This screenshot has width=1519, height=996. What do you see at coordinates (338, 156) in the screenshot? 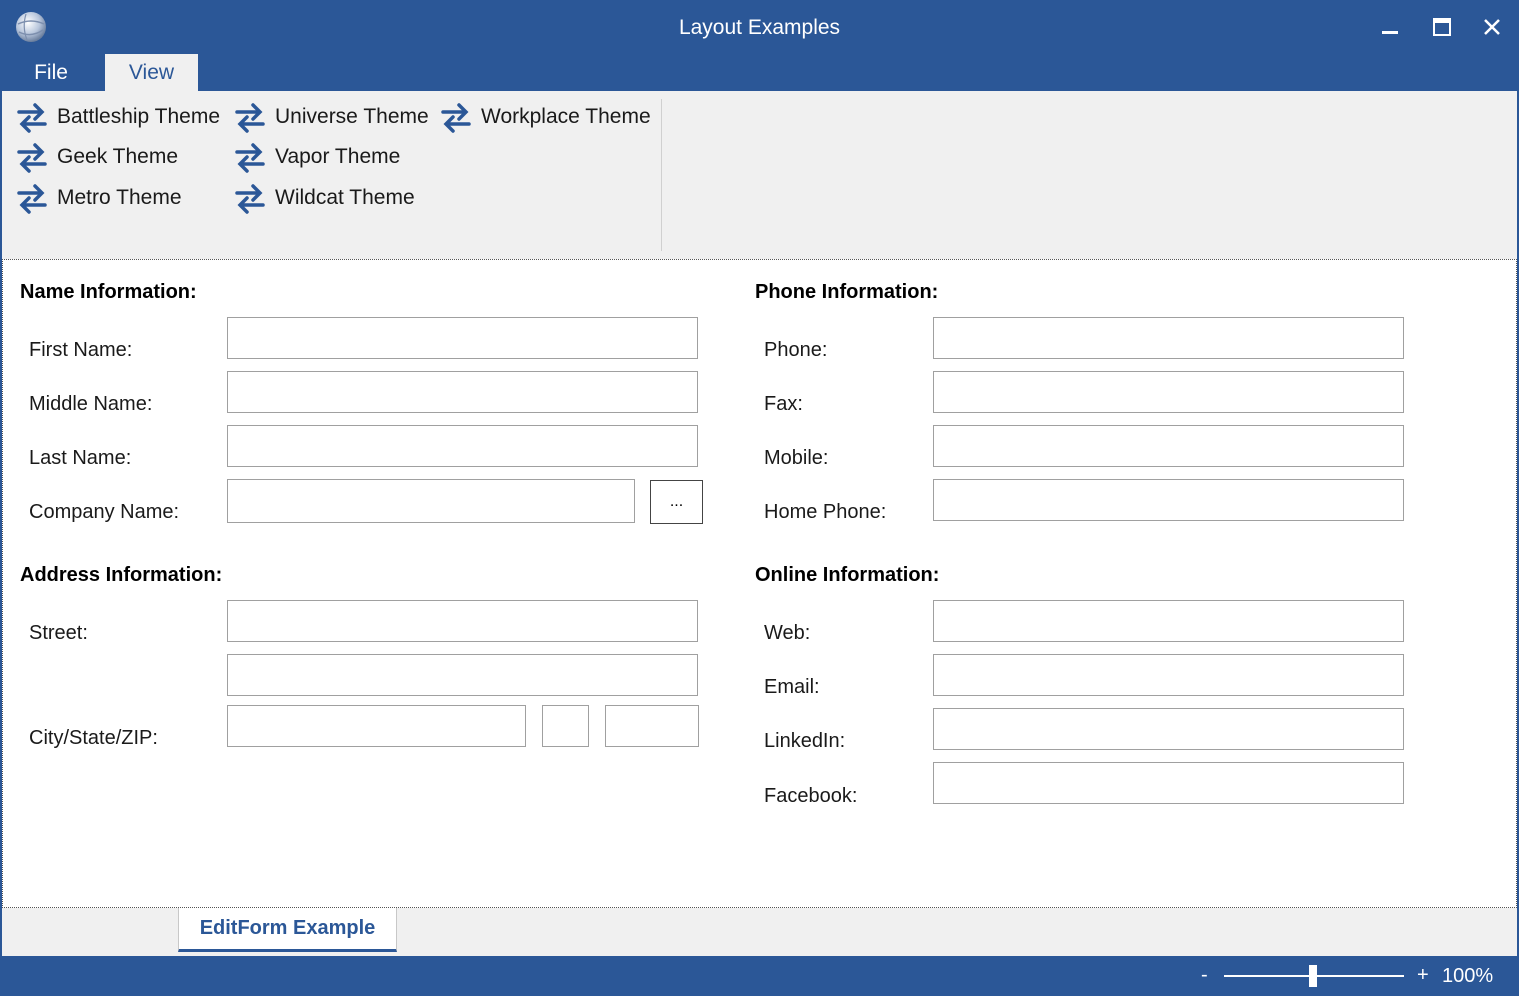
I see `vapor-theme-label: Vapor Theme` at bounding box center [338, 156].